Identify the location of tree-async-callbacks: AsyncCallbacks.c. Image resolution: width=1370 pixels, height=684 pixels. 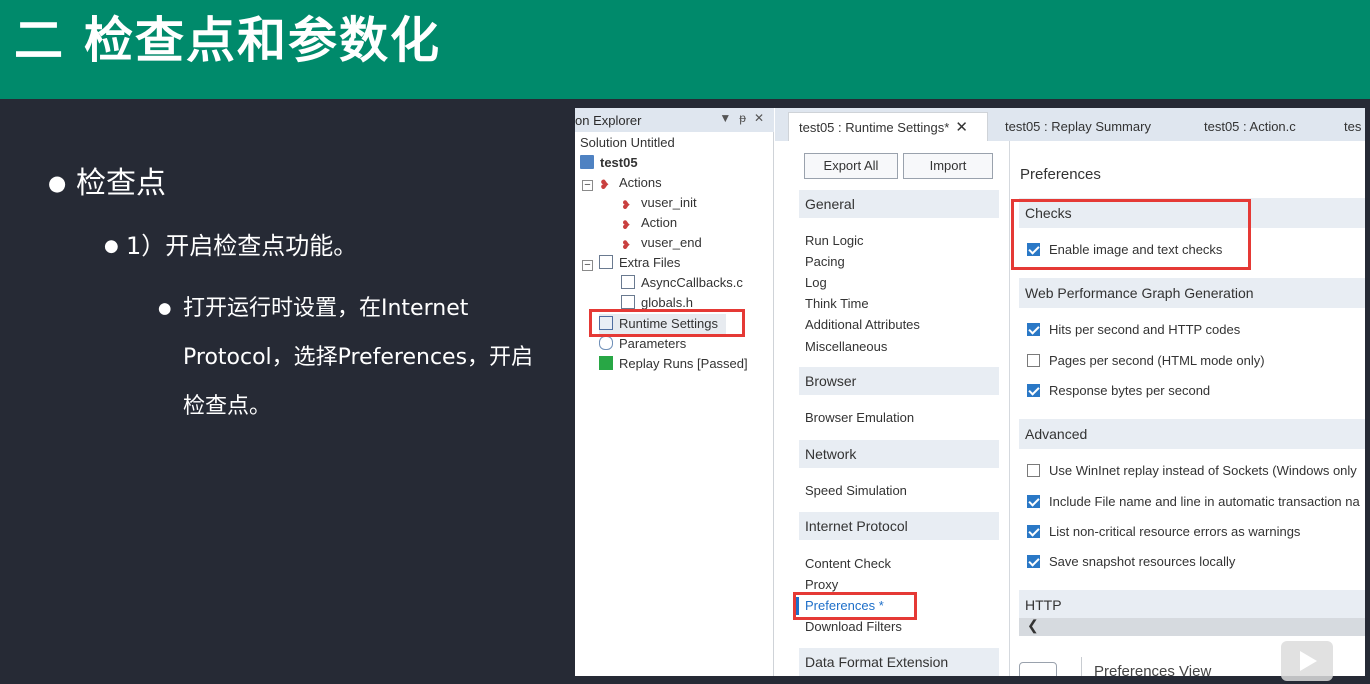
(682, 283).